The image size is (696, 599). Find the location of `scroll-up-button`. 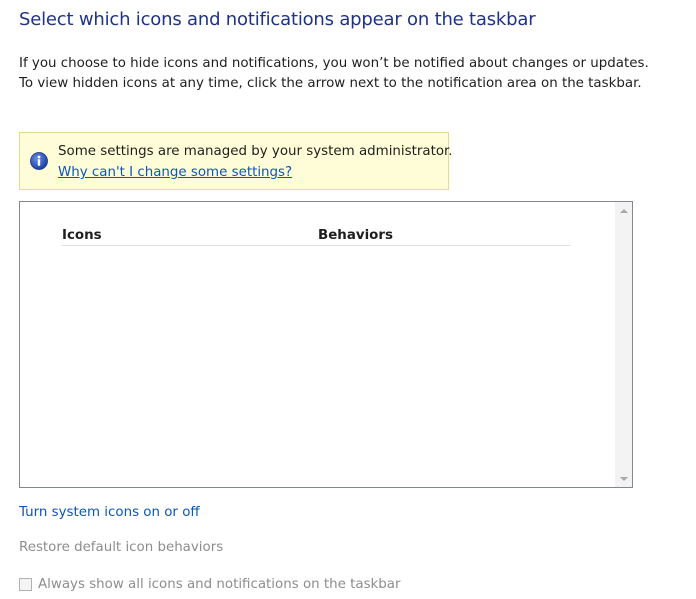

scroll-up-button is located at coordinates (623, 210).